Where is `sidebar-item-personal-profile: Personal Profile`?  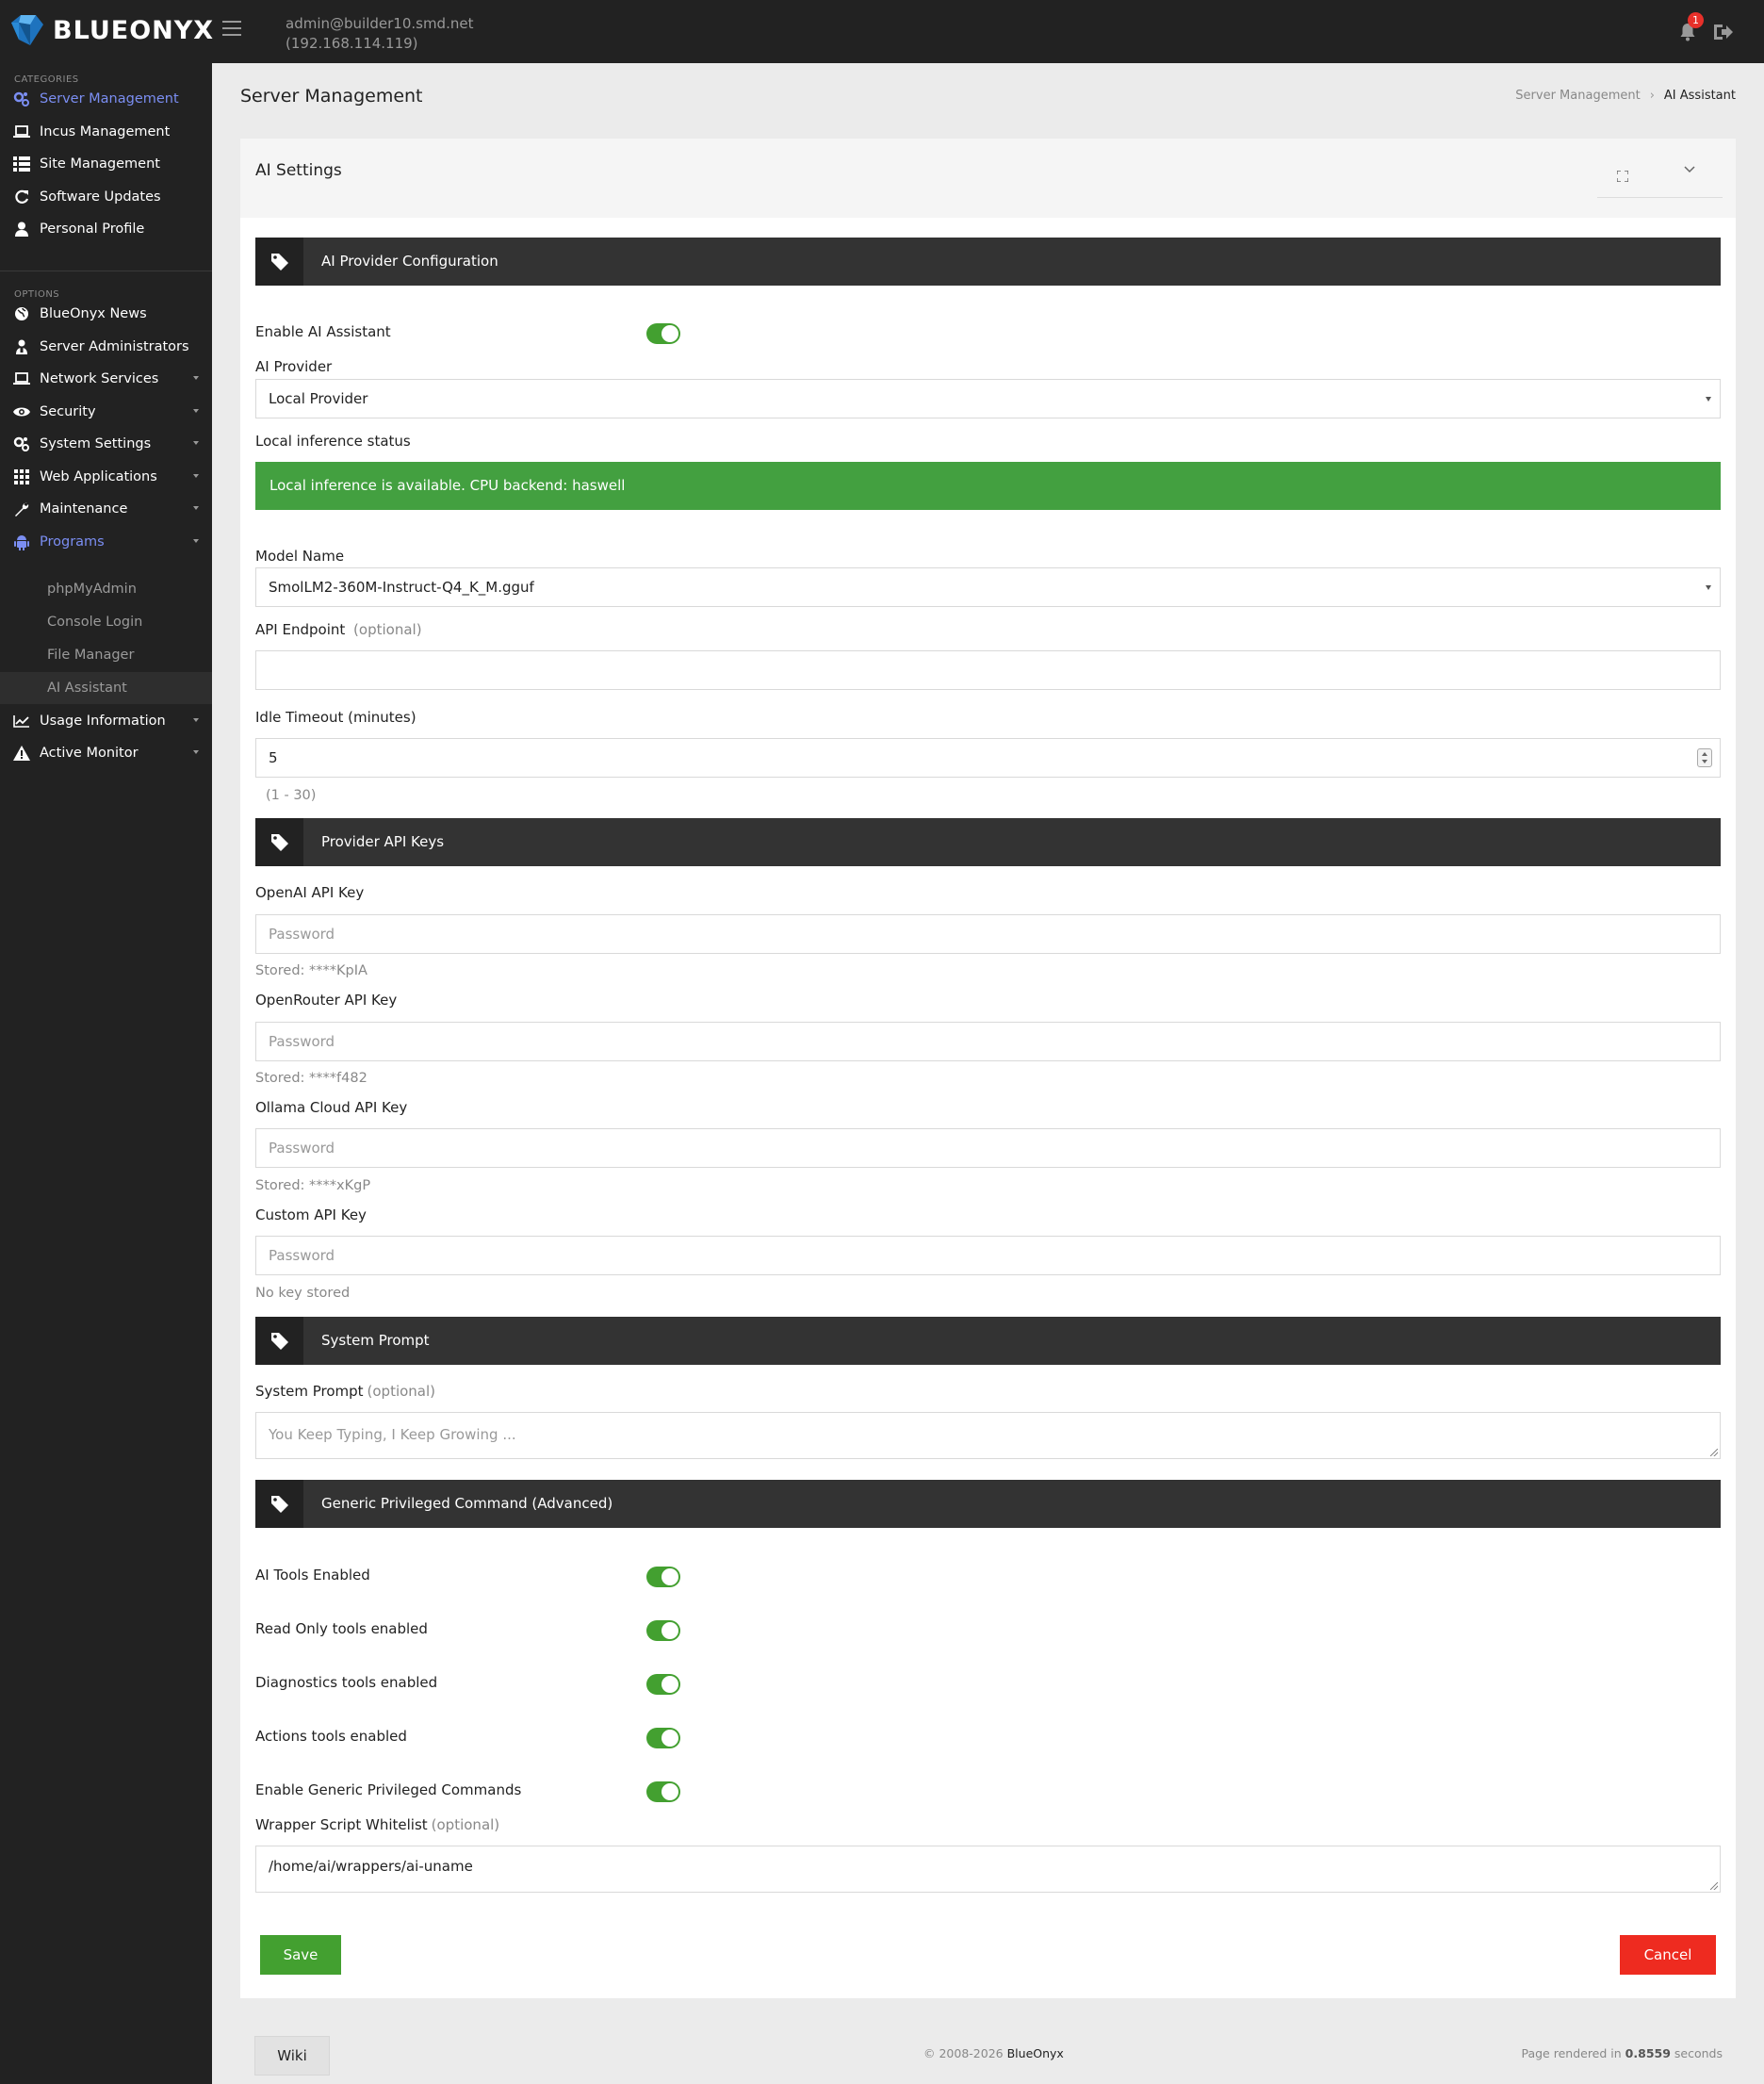 sidebar-item-personal-profile: Personal Profile is located at coordinates (106, 229).